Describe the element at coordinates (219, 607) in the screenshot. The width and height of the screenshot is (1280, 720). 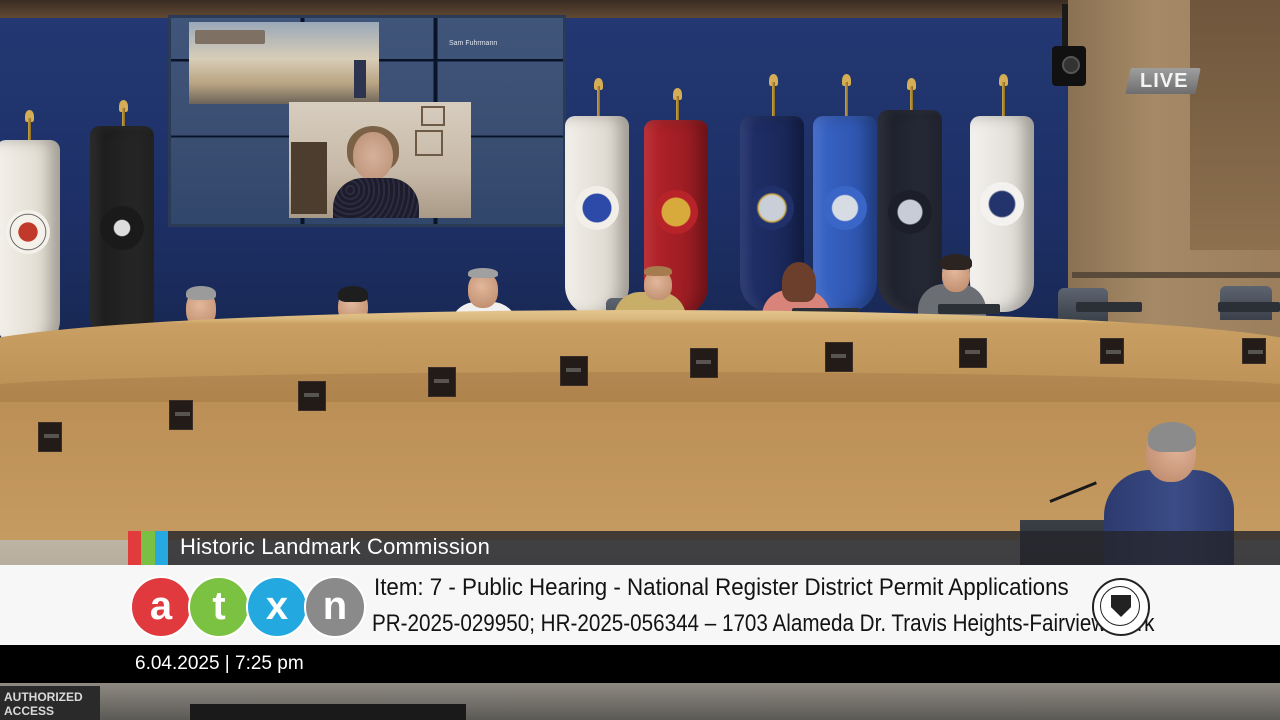
I see `atxn-logo-letter: t` at that location.